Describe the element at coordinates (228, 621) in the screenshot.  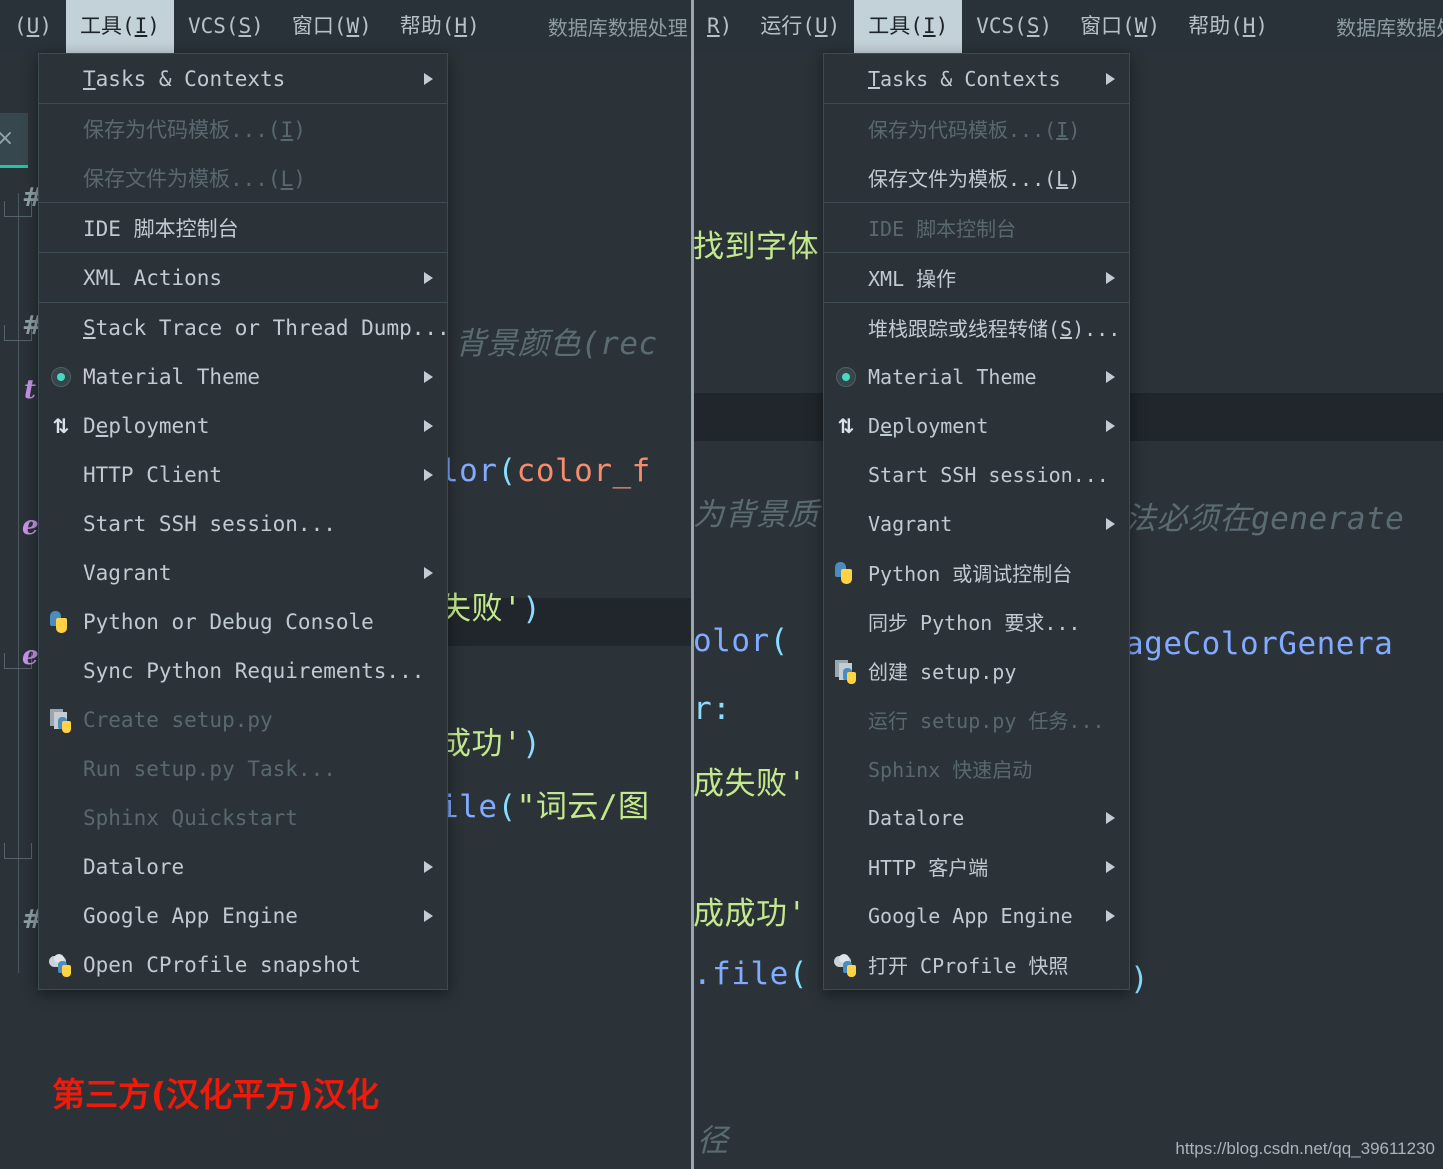
I see `menu-item-label: Python or Debug Console` at that location.